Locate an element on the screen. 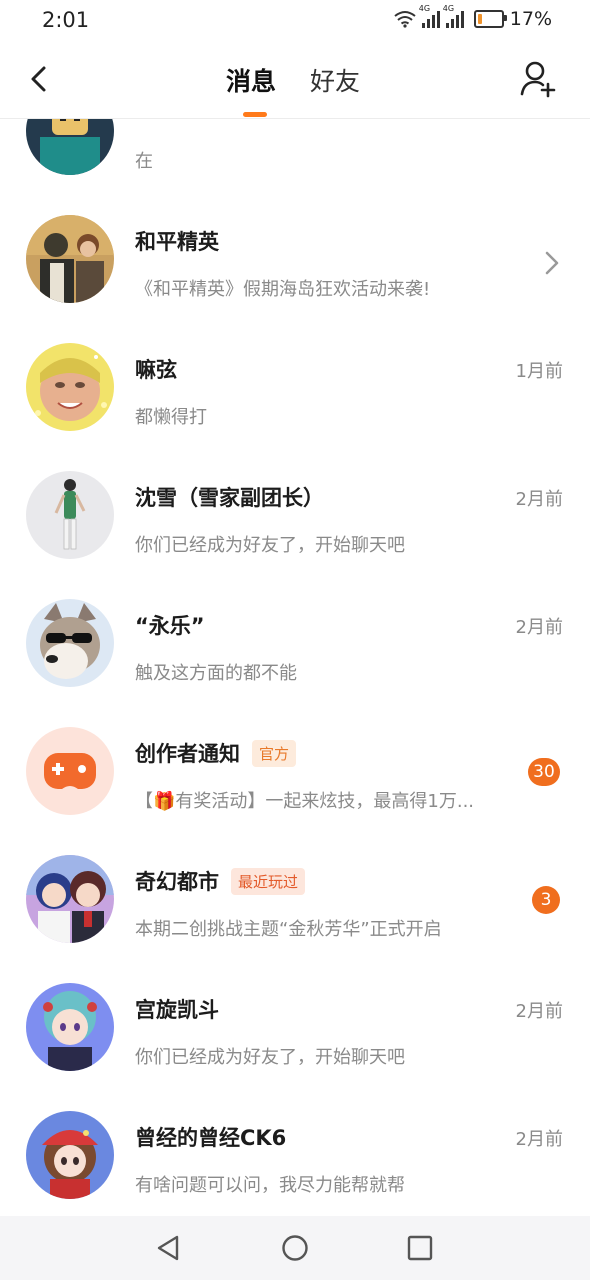  conversation-row-8: 曾经的曾经CK6 有啥问题可以问，我尽力能帮就帮 2月前 is located at coordinates (295, 1145).